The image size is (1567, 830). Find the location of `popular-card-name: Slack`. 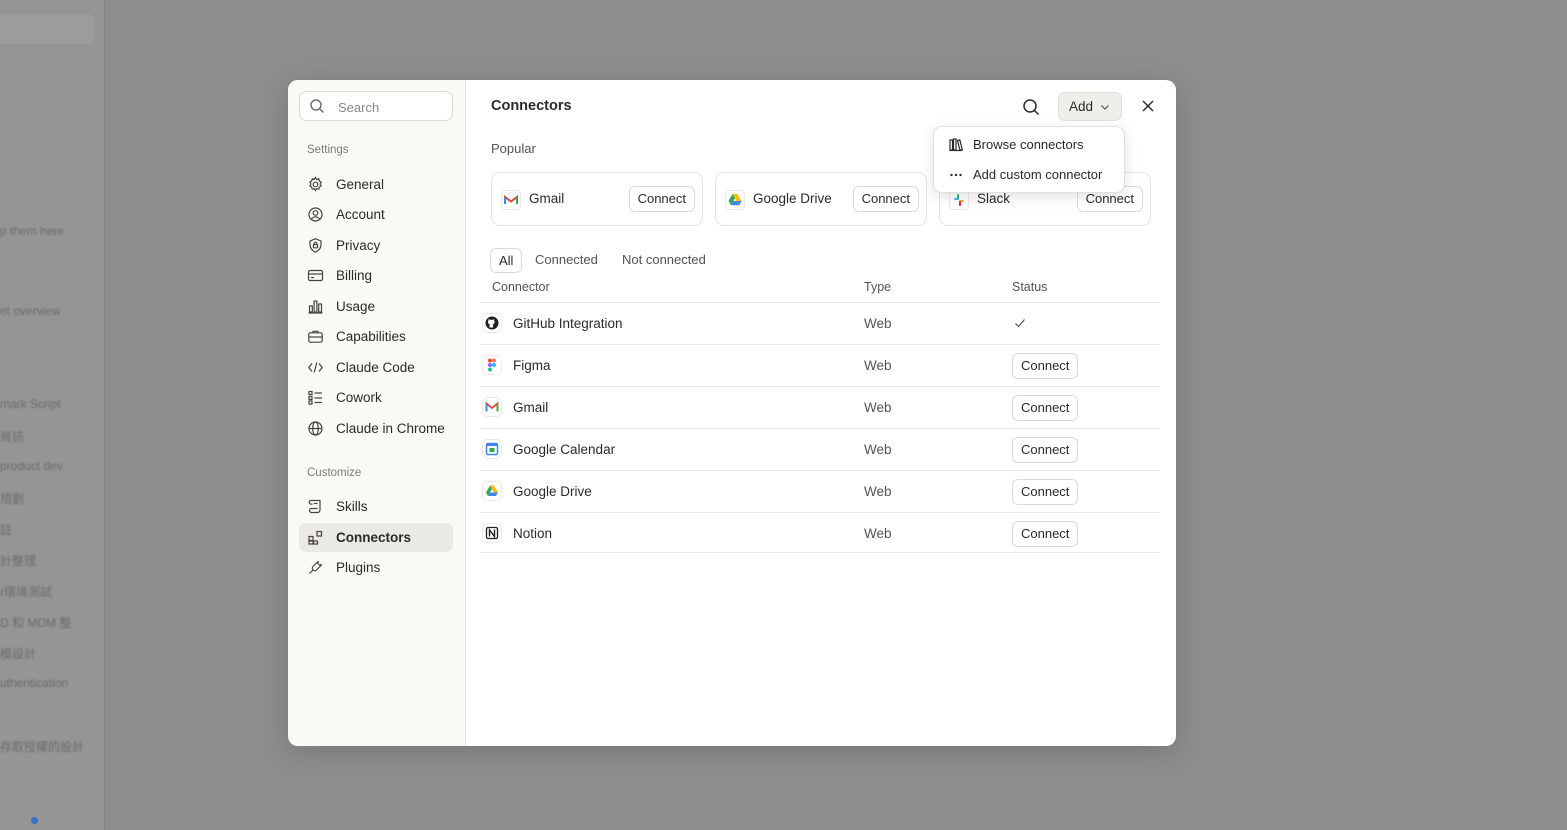

popular-card-name: Slack is located at coordinates (994, 198).